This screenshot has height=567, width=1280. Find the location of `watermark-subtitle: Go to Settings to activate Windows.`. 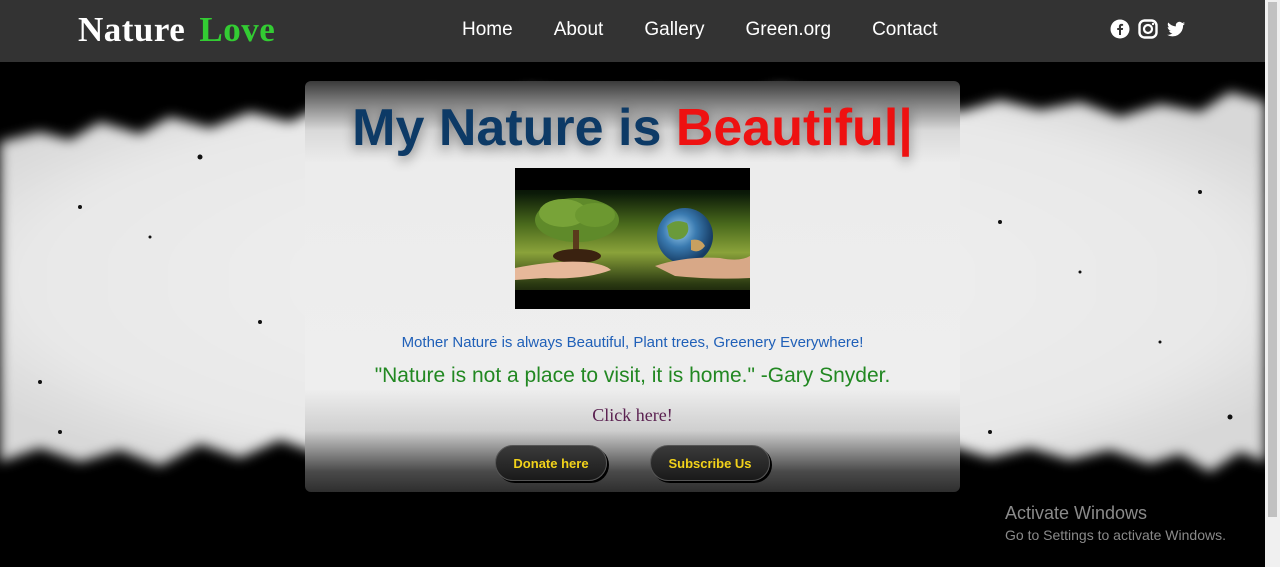

watermark-subtitle: Go to Settings to activate Windows. is located at coordinates (1115, 535).